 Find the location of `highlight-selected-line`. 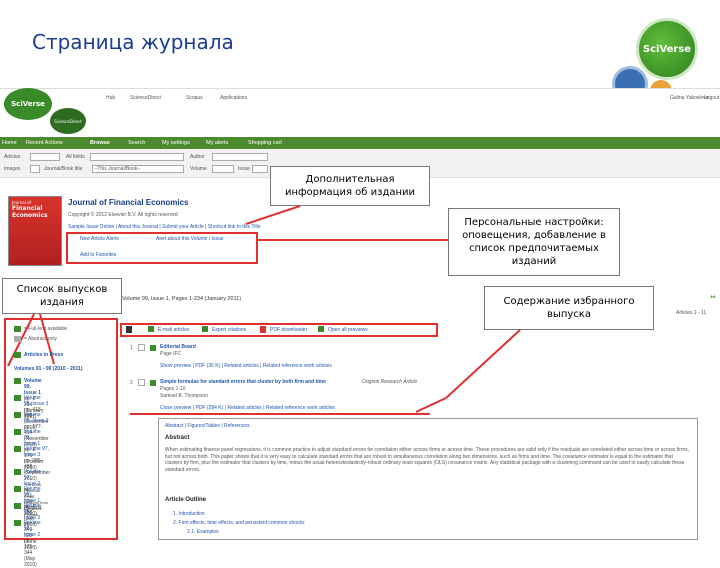

highlight-selected-line is located at coordinates (280, 414).